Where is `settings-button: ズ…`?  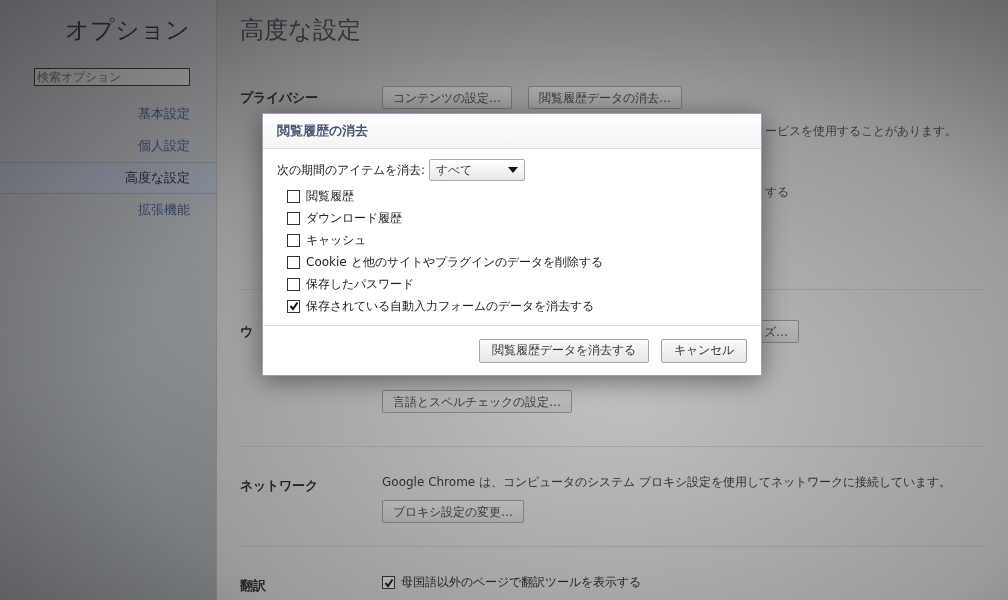
settings-button: ズ… is located at coordinates (780, 331).